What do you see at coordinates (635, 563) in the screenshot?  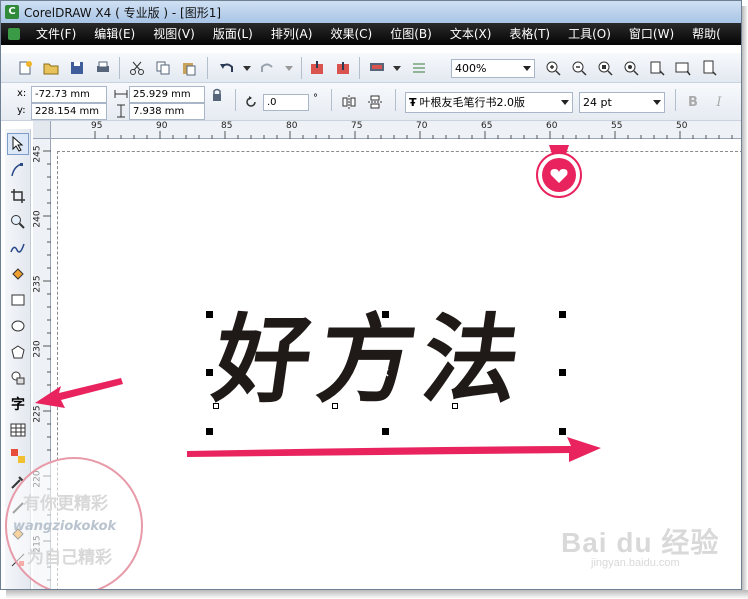 I see `baidu-jingyan-url: jingyan.baidu.com` at bounding box center [635, 563].